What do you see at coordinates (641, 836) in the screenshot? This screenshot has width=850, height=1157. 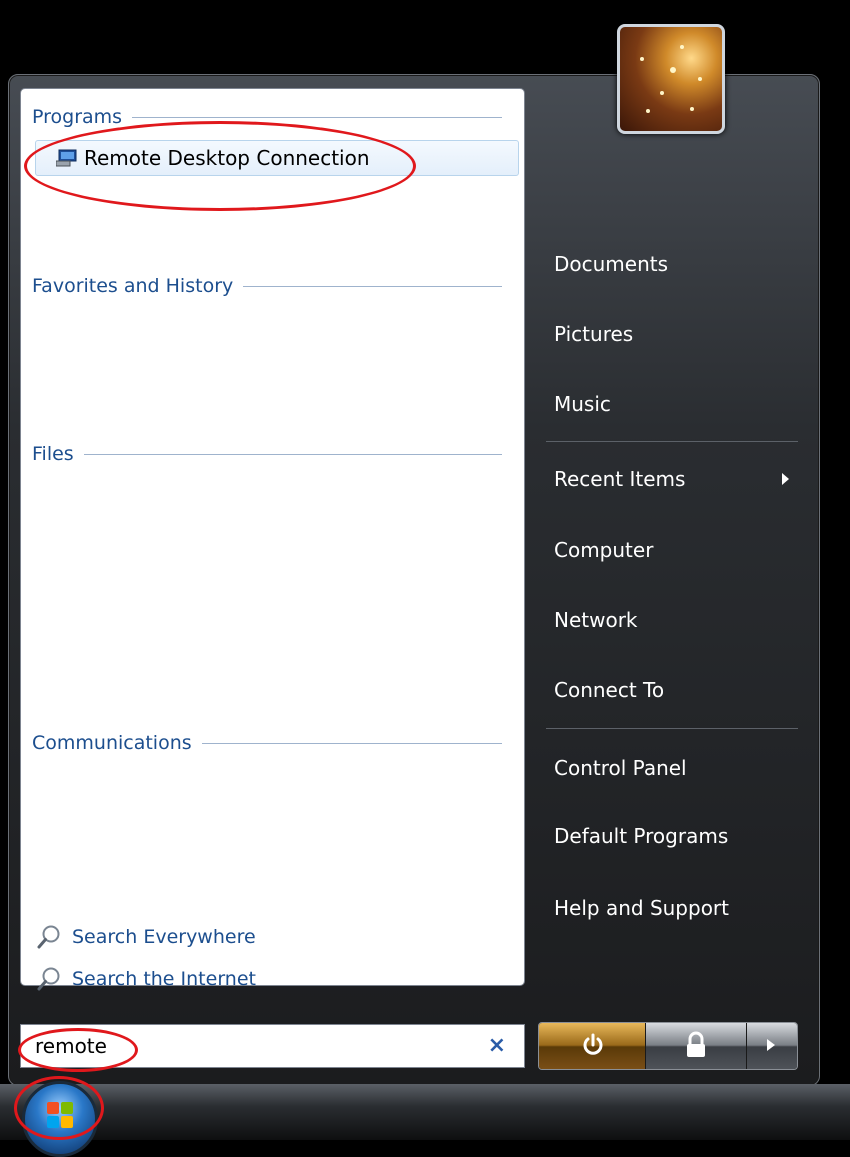 I see `right-item-default-programs: Default Programs` at bounding box center [641, 836].